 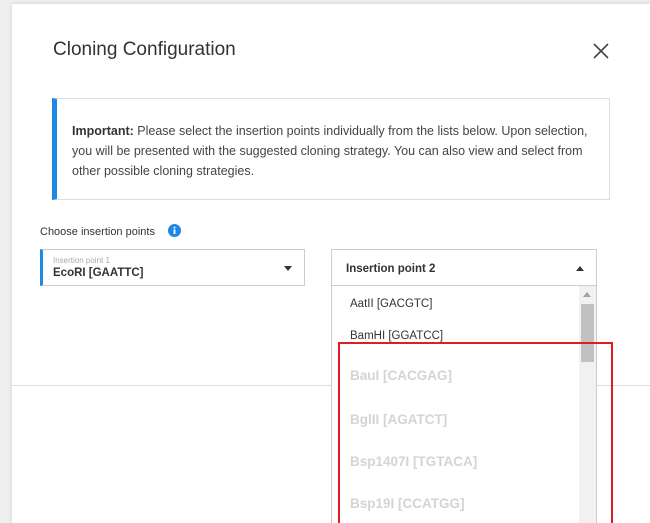 I want to click on insertion-point-2-select: Insertion point 2, so click(x=464, y=267).